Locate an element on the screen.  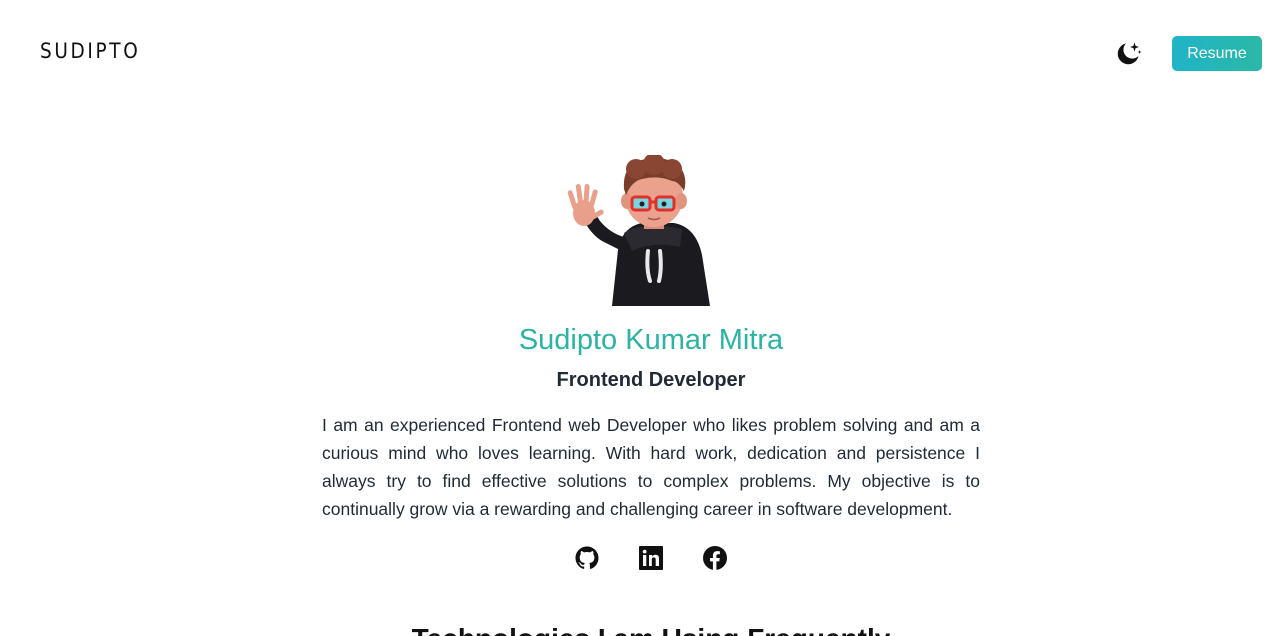
moon-icon is located at coordinates (1128, 54).